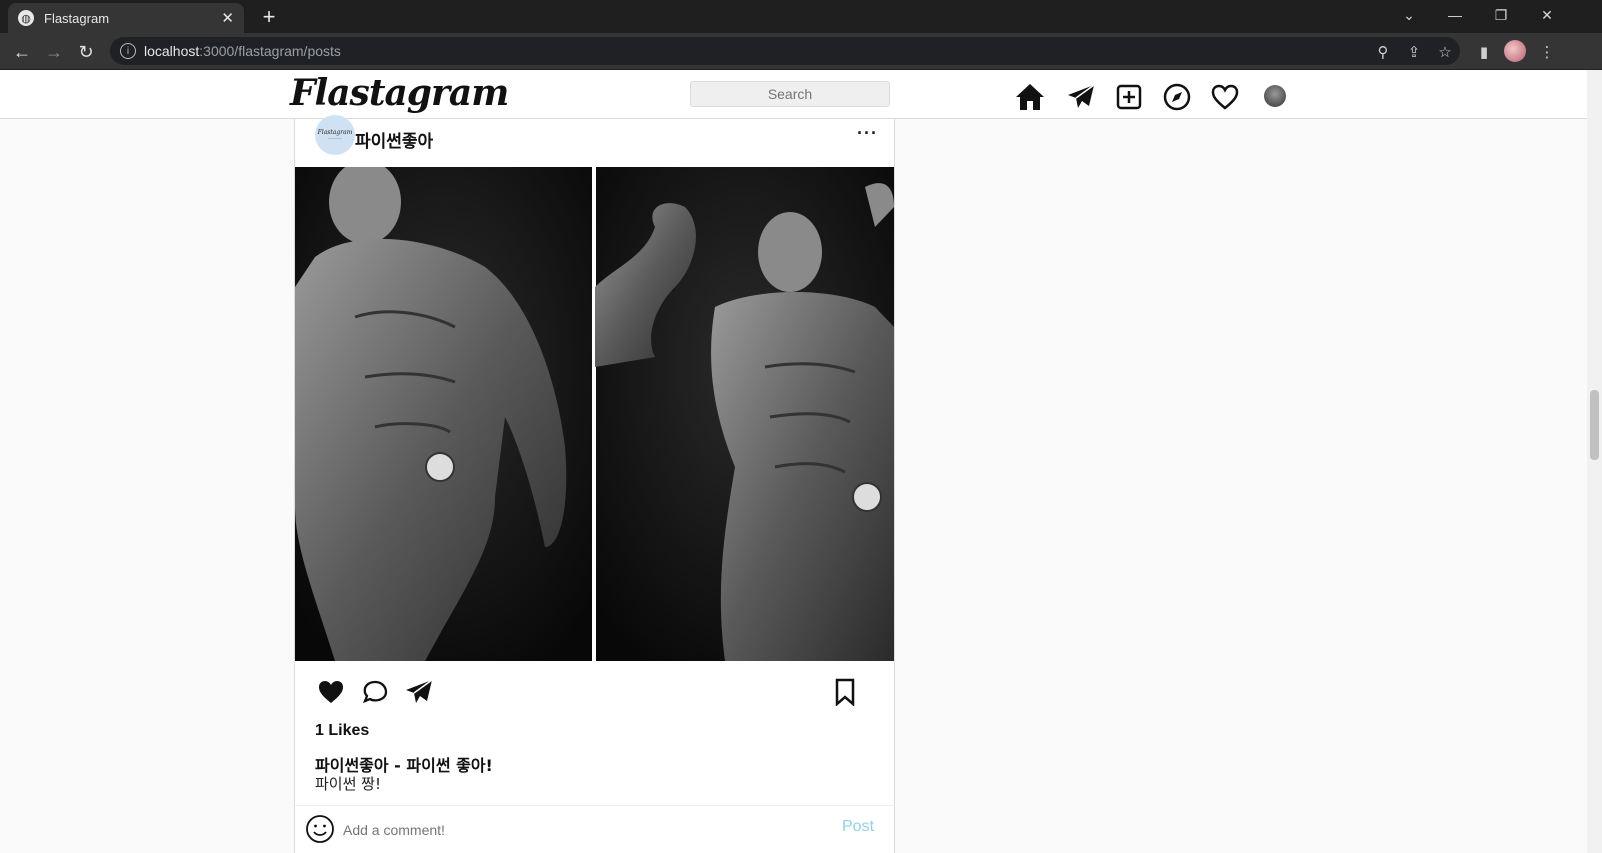 The width and height of the screenshot is (1602, 853). I want to click on post-username: 파이썬좋아, so click(394, 139).